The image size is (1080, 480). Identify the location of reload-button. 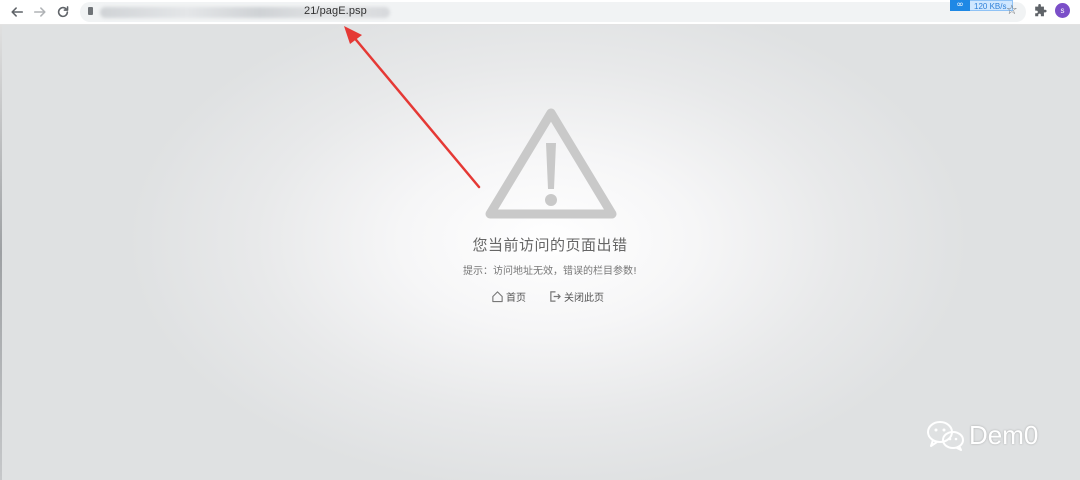
(63, 12).